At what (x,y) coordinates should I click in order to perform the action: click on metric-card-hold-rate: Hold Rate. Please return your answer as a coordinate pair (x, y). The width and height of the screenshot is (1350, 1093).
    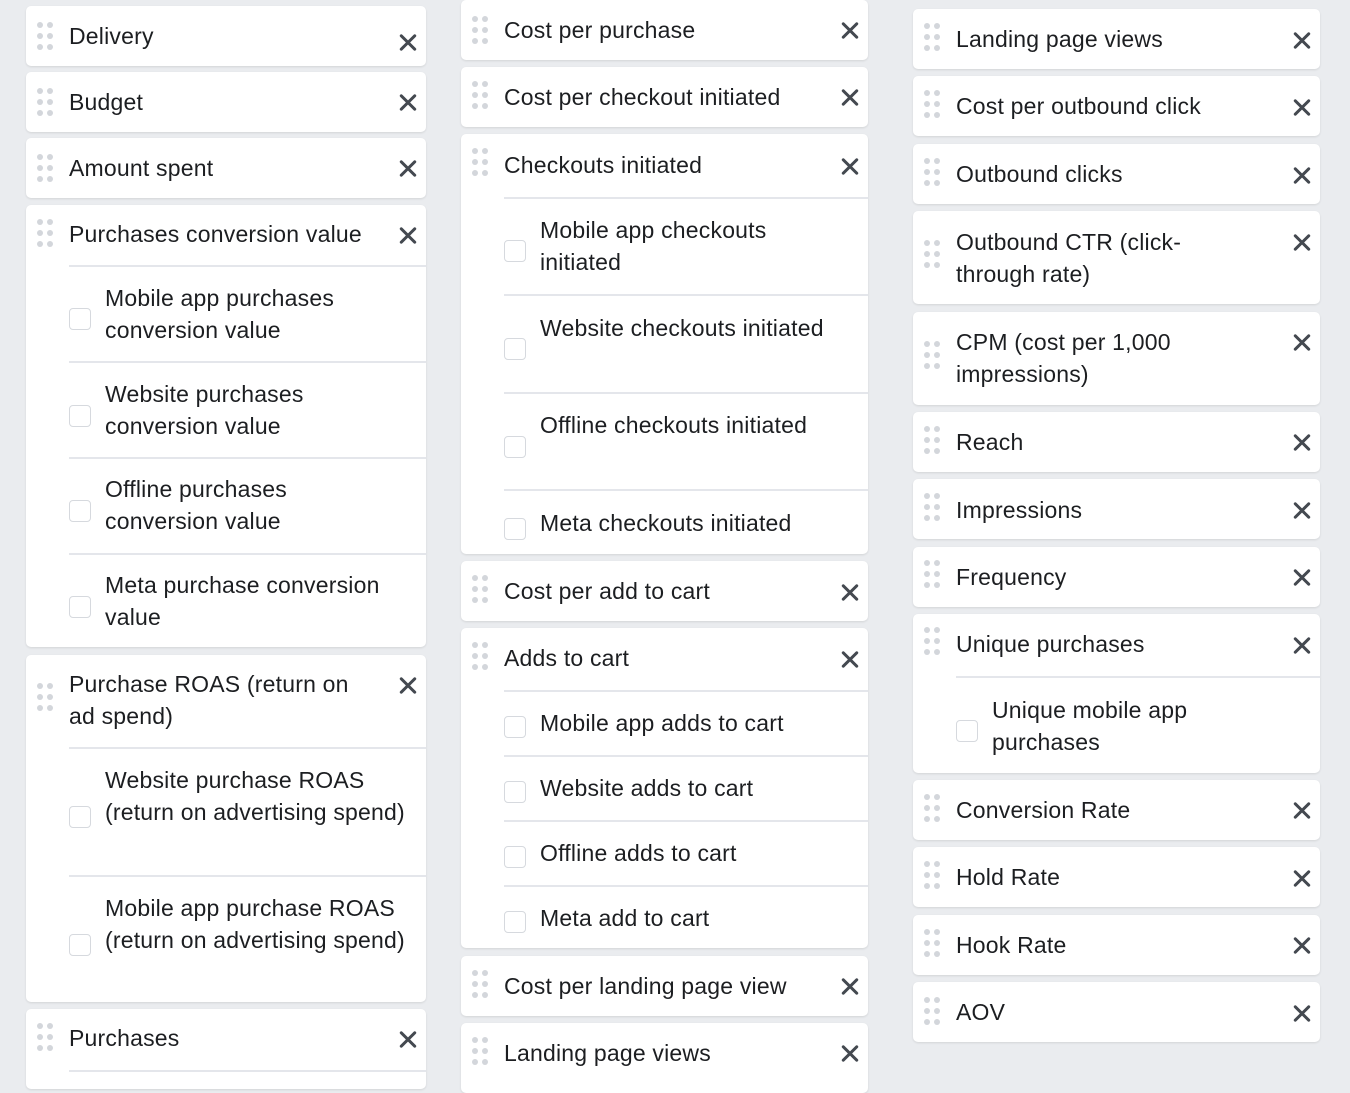
    Looking at the image, I should click on (1116, 877).